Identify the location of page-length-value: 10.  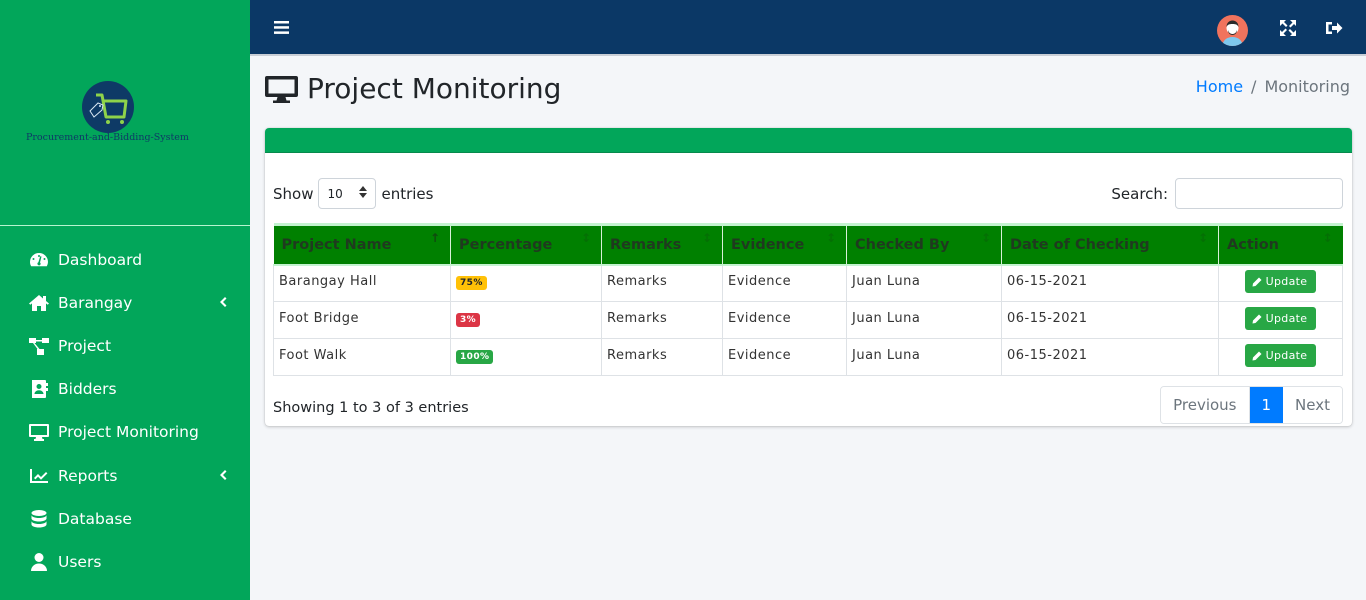
(335, 193).